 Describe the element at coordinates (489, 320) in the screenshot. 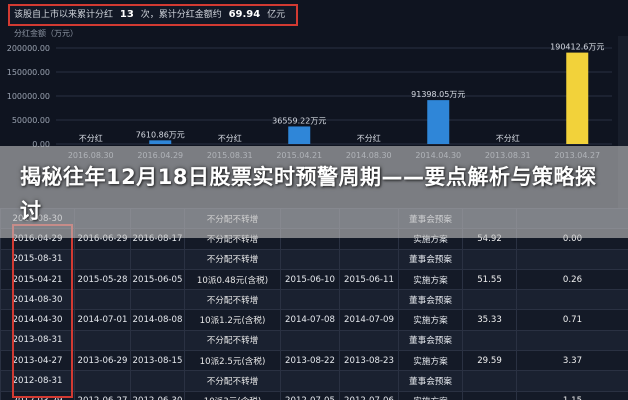

I see `cell-price: 35.33` at that location.